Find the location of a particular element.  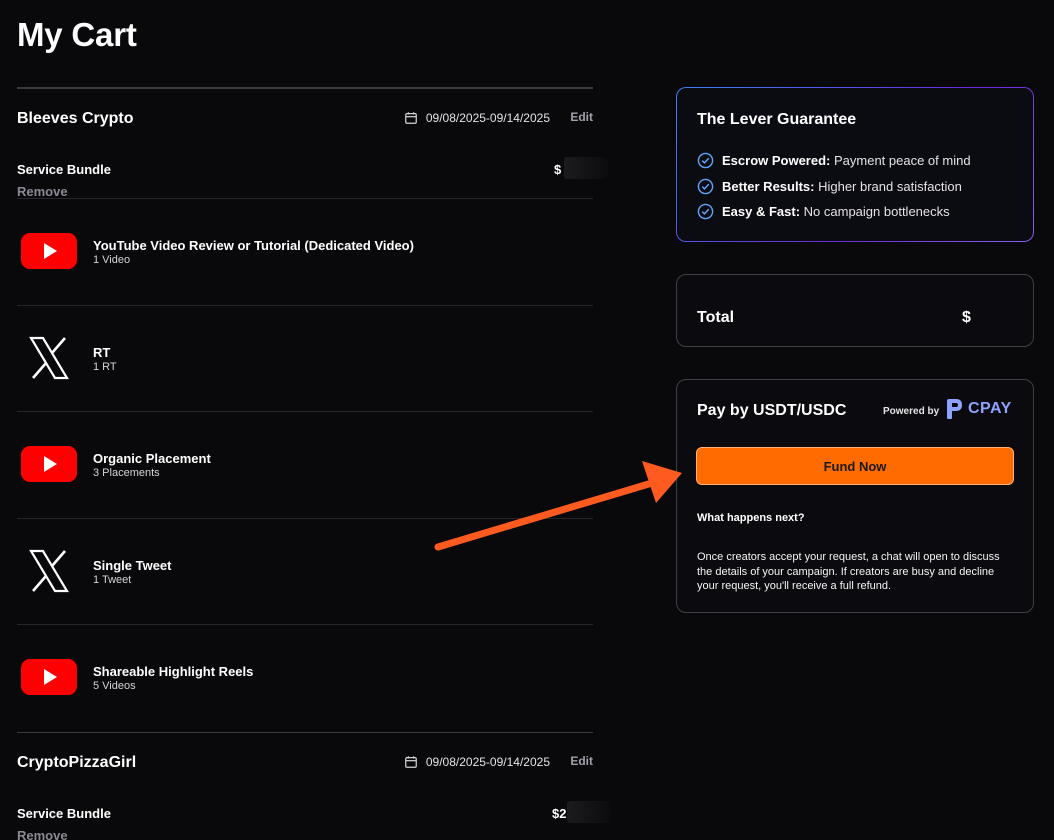

fund-now-button: Fund Now is located at coordinates (855, 466).